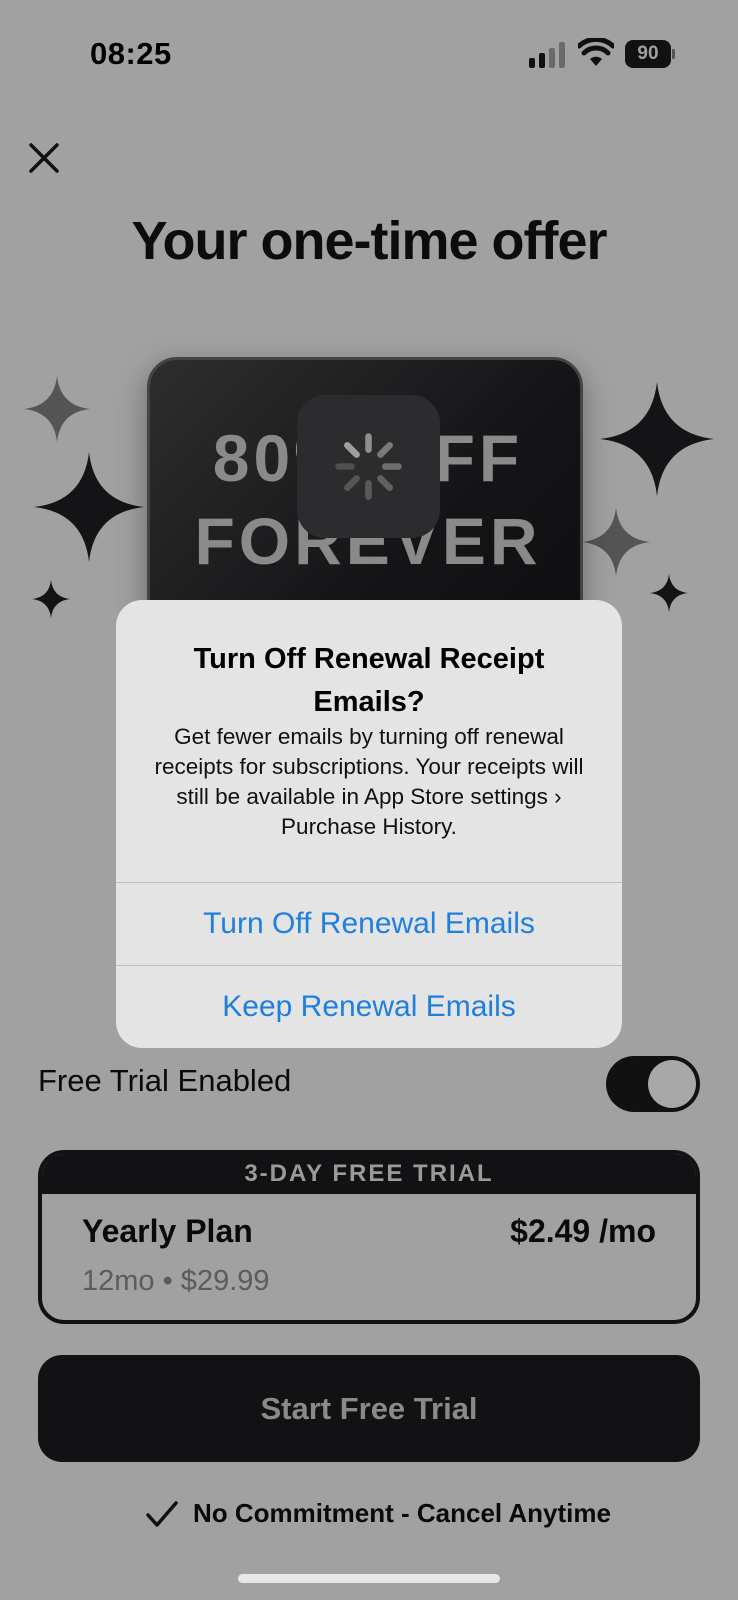  I want to click on status-time: 08:25, so click(131, 53).